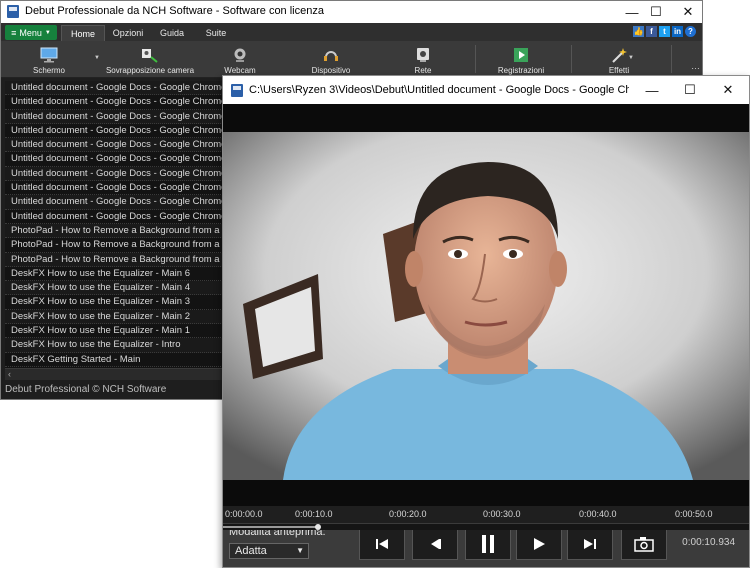 This screenshot has height=568, width=750. I want to click on network-icon, so click(423, 55).